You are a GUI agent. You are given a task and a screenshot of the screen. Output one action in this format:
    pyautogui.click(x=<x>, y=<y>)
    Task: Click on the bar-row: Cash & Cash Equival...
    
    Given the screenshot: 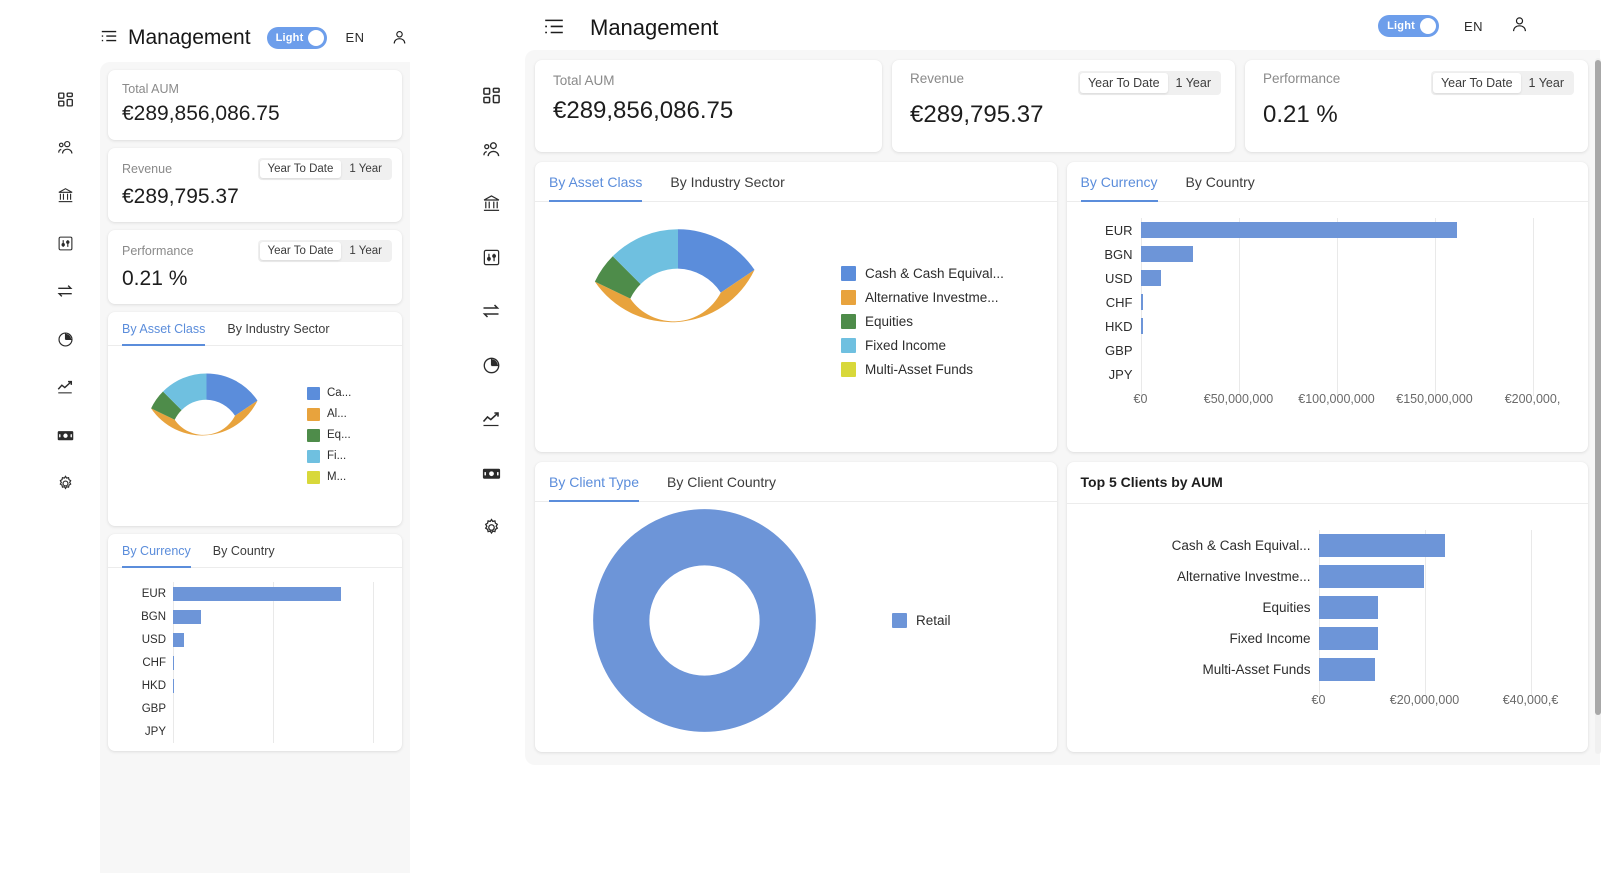 What is the action you would take?
    pyautogui.click(x=1335, y=545)
    